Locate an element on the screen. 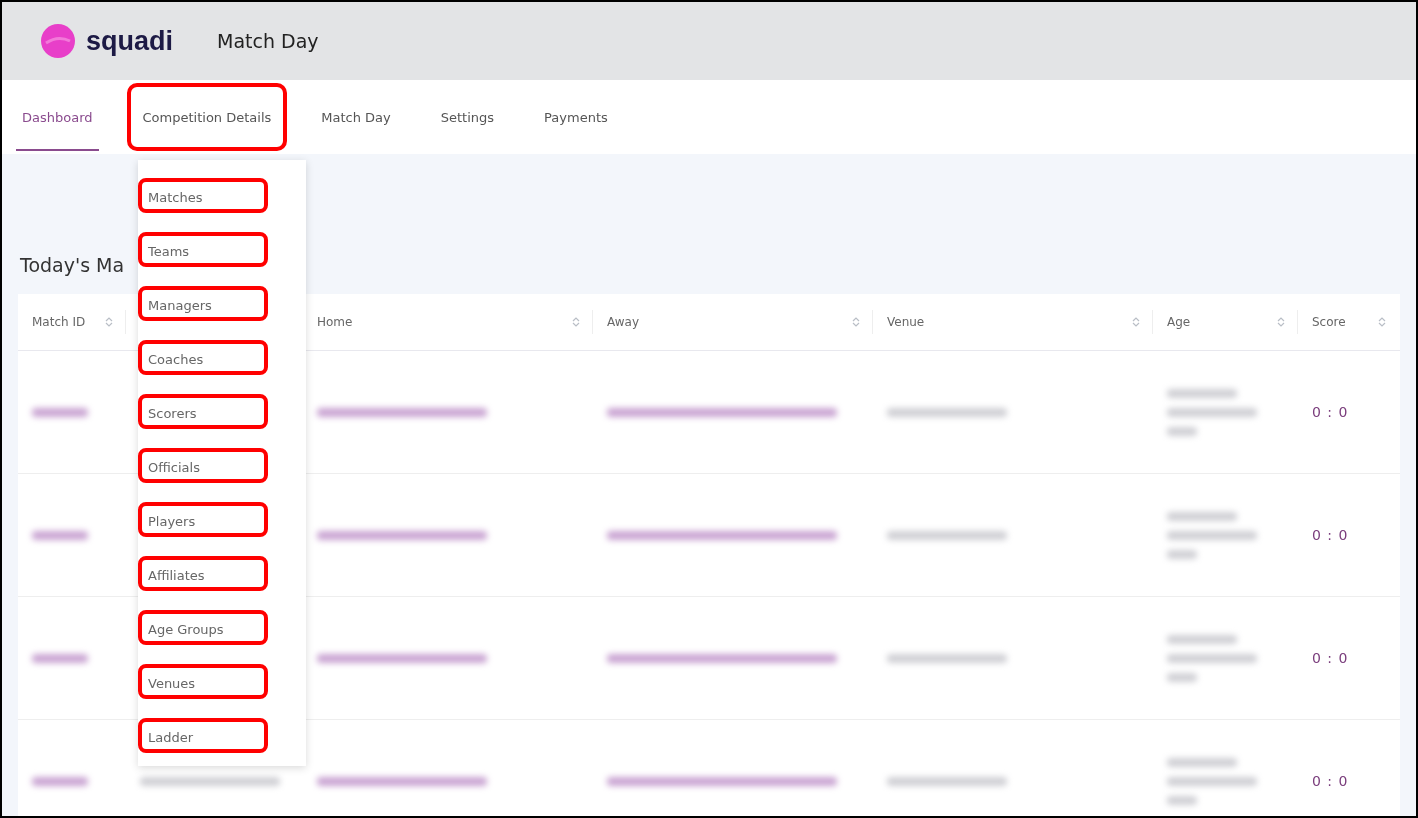 Image resolution: width=1418 pixels, height=818 pixels. column-header: Age is located at coordinates (1179, 322).